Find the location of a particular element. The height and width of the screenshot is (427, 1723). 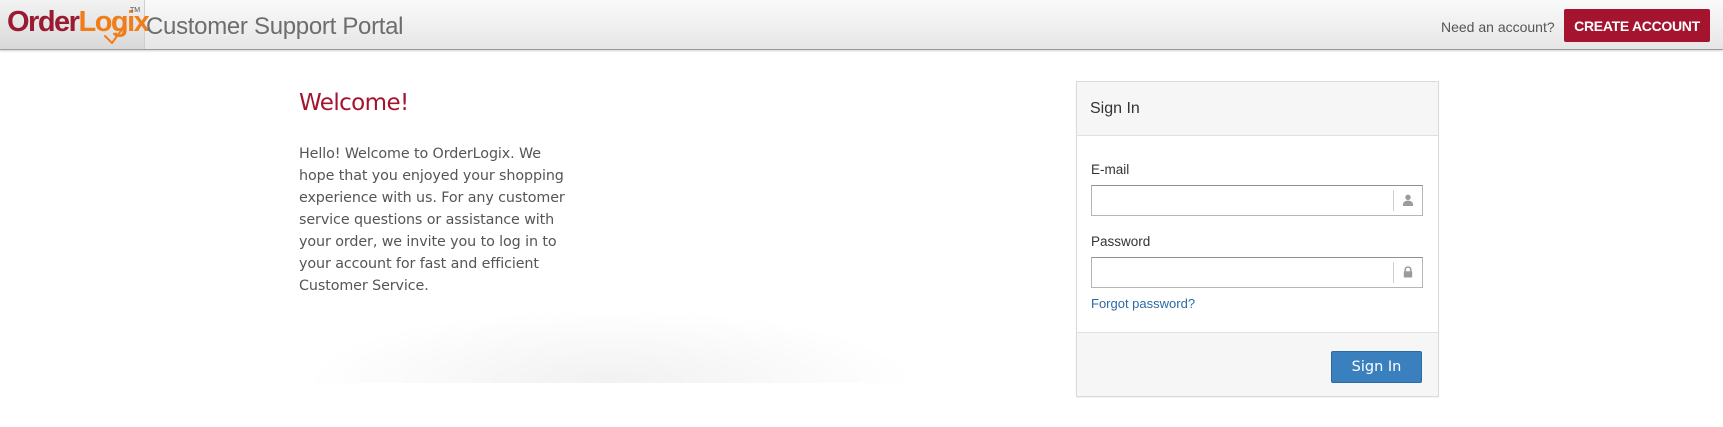

password-label: Password is located at coordinates (1121, 241).